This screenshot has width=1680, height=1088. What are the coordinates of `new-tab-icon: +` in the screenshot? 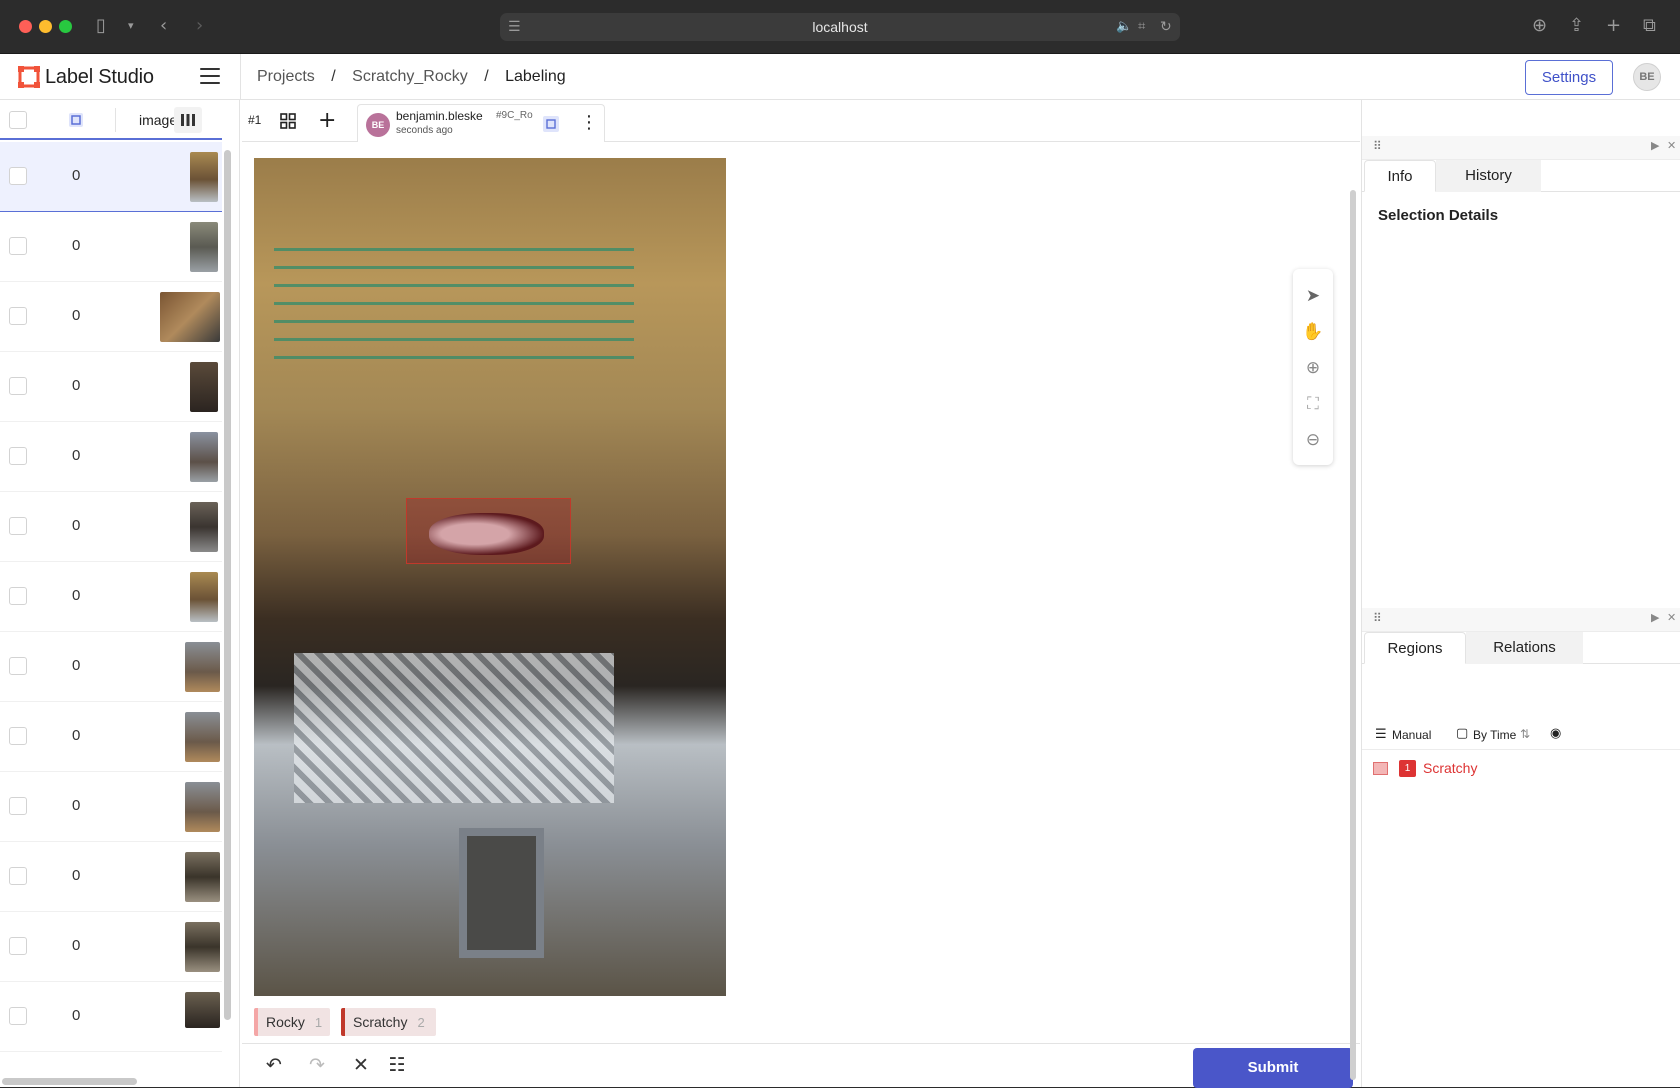 It's located at (1613, 26).